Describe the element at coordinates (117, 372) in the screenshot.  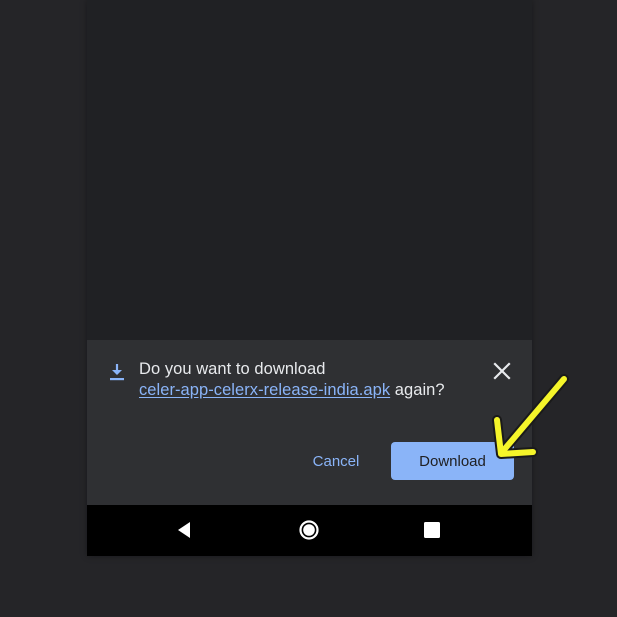
I see `download-icon` at that location.